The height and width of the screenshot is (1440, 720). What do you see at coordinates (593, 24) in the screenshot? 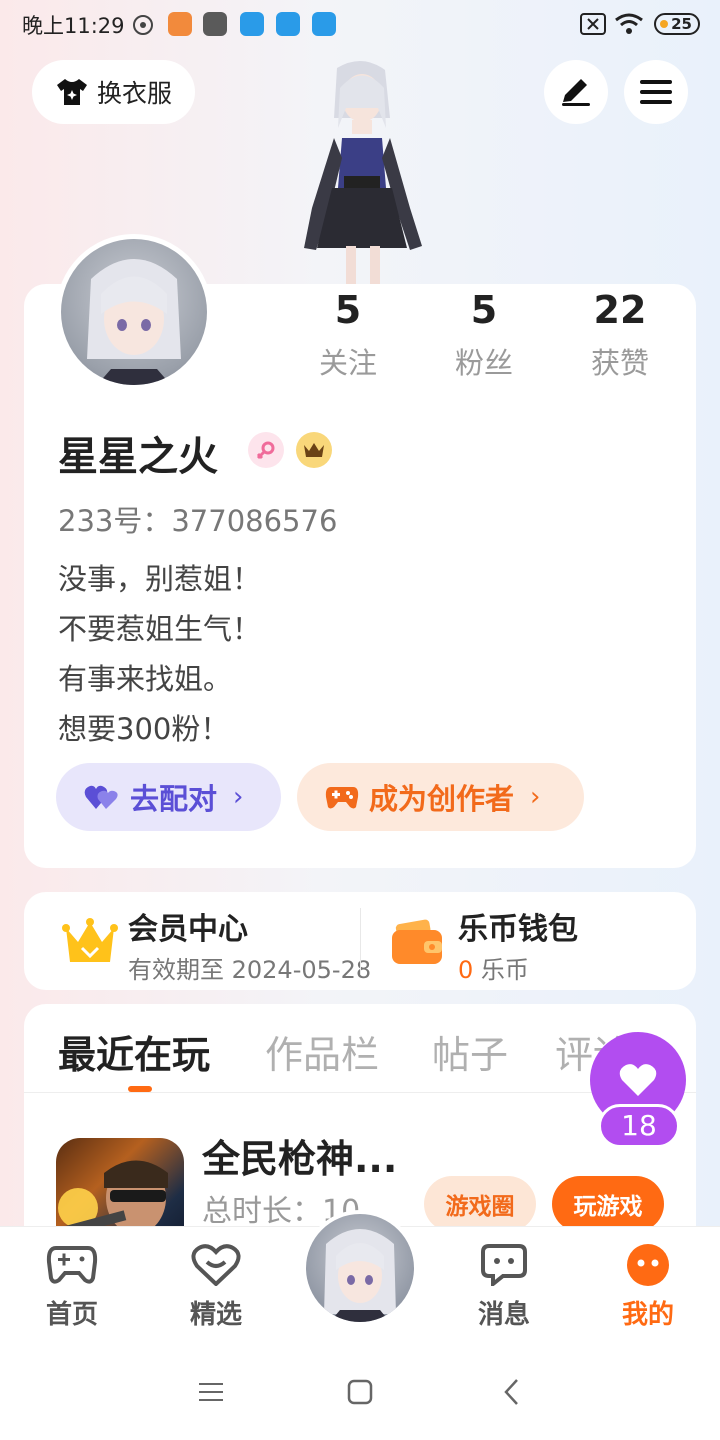
I see `no-sim-icon` at bounding box center [593, 24].